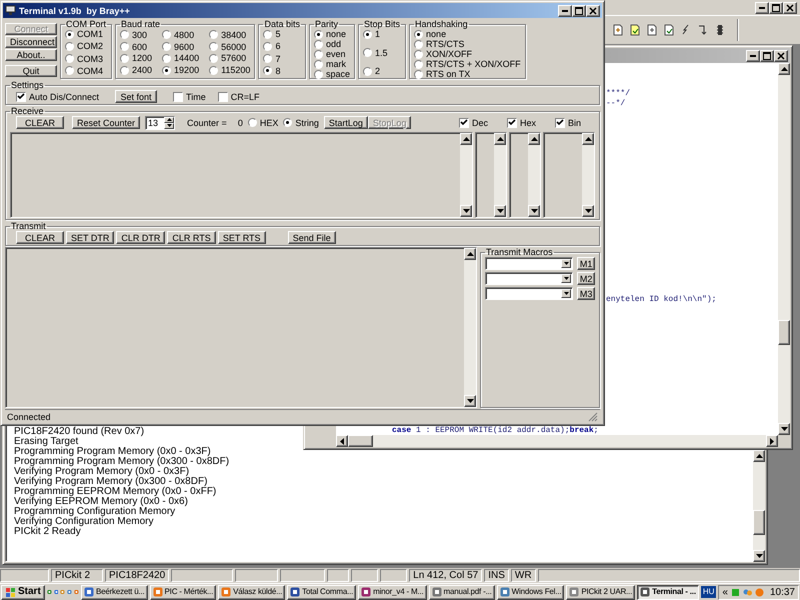 The height and width of the screenshot is (600, 800). Describe the element at coordinates (191, 237) in the screenshot. I see `clr-rts-button: CLR RTS` at that location.